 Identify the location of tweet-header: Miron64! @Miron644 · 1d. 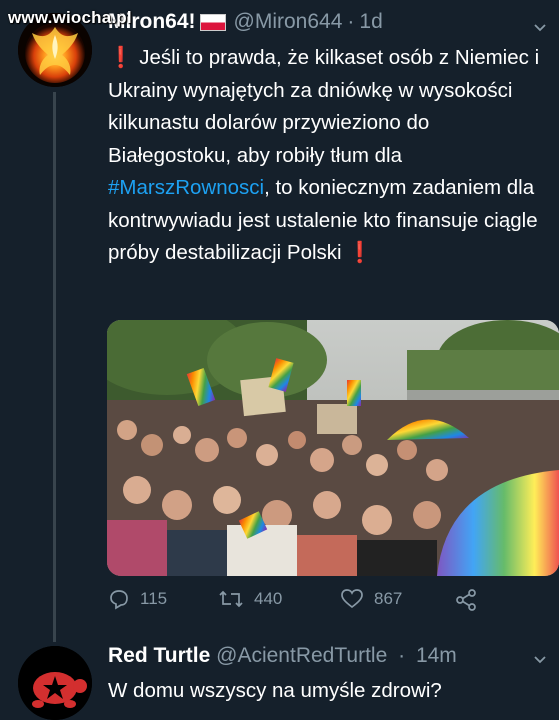
(245, 22).